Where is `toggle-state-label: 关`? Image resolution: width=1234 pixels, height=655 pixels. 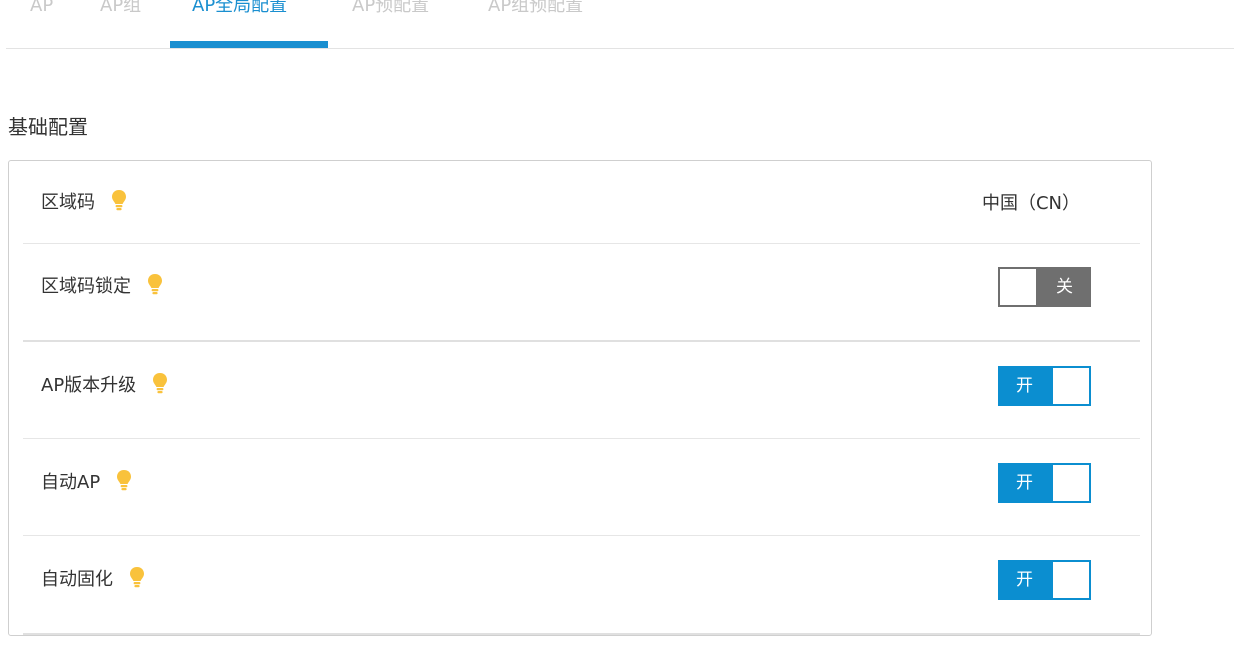
toggle-state-label: 关 is located at coordinates (1064, 287).